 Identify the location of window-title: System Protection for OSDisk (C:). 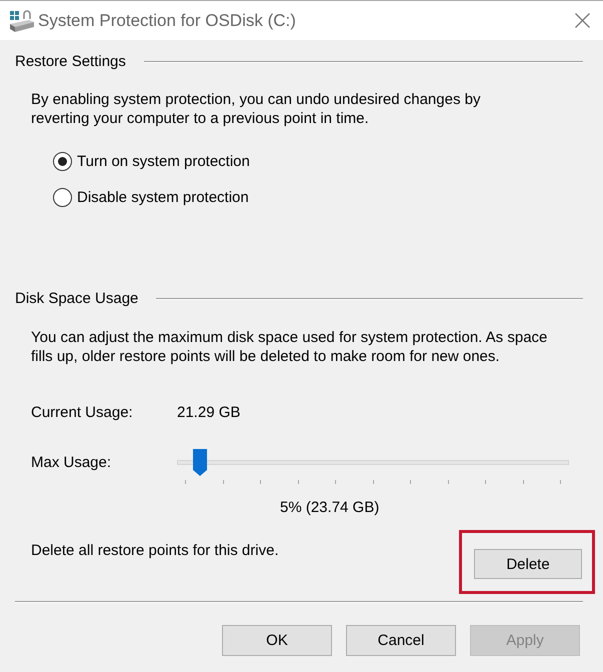
(167, 20).